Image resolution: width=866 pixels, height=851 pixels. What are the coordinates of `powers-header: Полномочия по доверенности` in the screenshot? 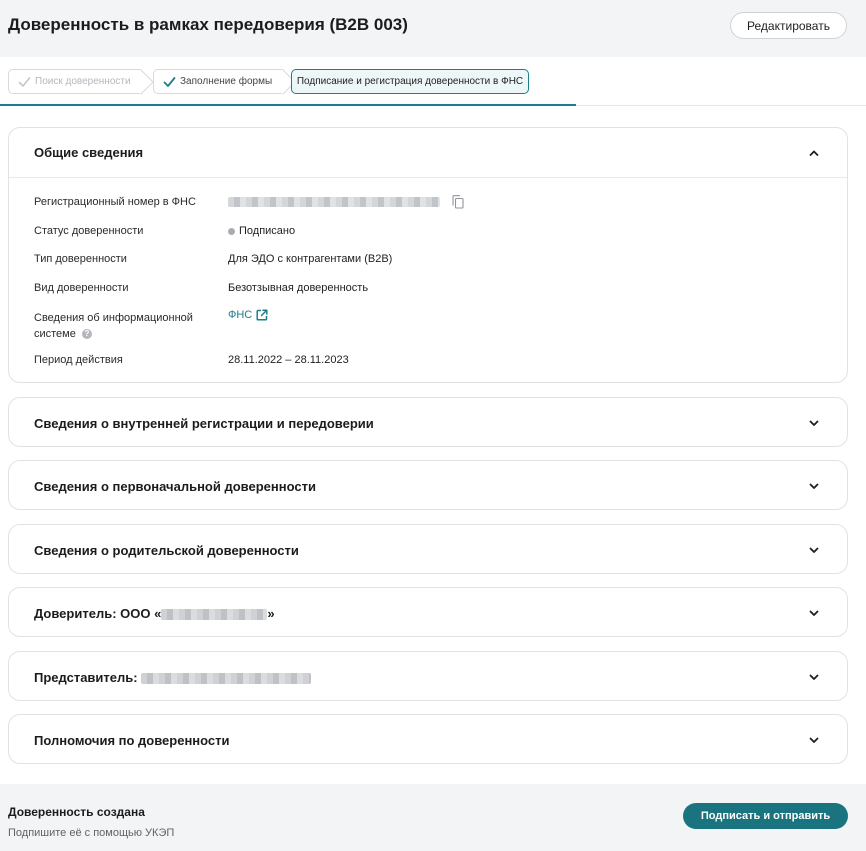 It's located at (428, 740).